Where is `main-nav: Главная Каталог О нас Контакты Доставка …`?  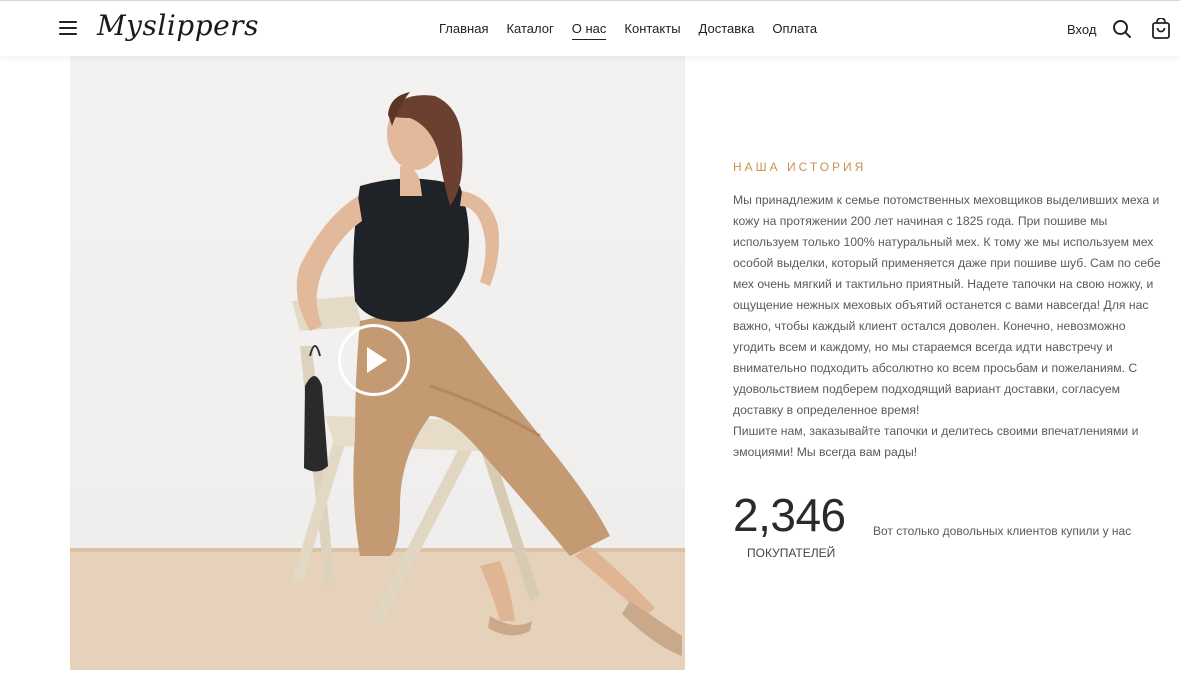 main-nav: Главная Каталог О нас Контакты Доставка … is located at coordinates (637, 30).